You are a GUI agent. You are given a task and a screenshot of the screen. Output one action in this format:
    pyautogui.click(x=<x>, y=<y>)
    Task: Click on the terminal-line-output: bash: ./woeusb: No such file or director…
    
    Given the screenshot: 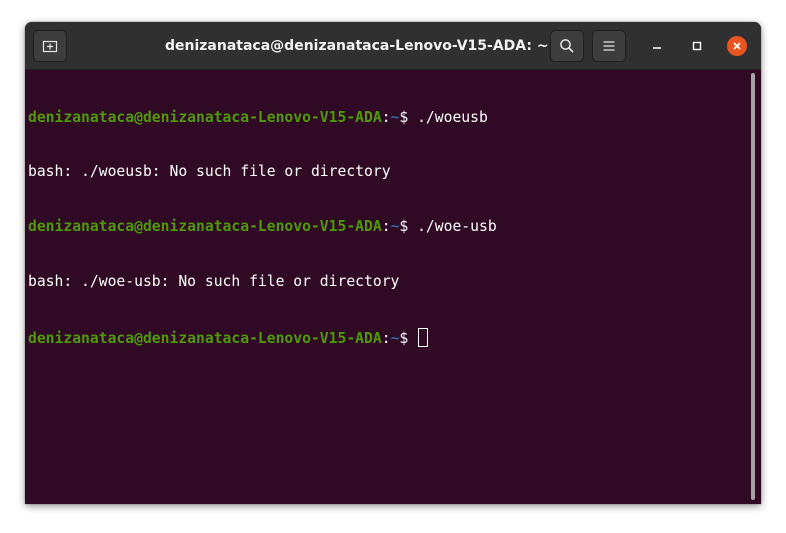 What is the action you would take?
    pyautogui.click(x=209, y=172)
    